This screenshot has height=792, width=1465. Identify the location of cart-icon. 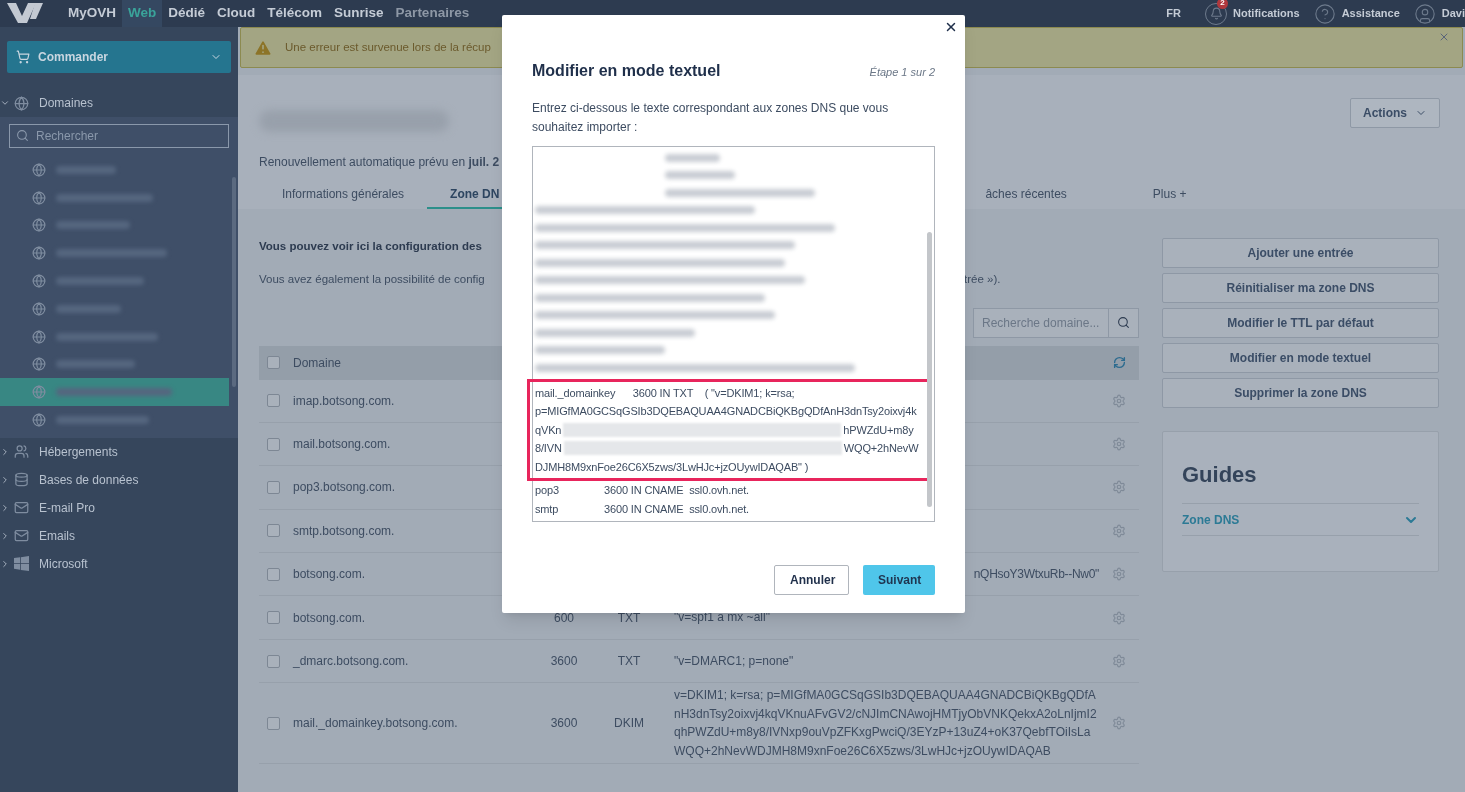
(23, 57).